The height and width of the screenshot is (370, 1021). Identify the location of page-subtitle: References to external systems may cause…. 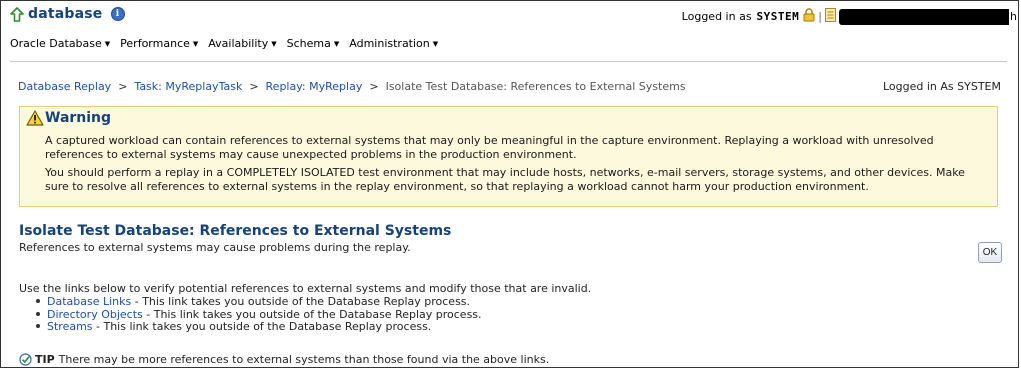
(215, 247).